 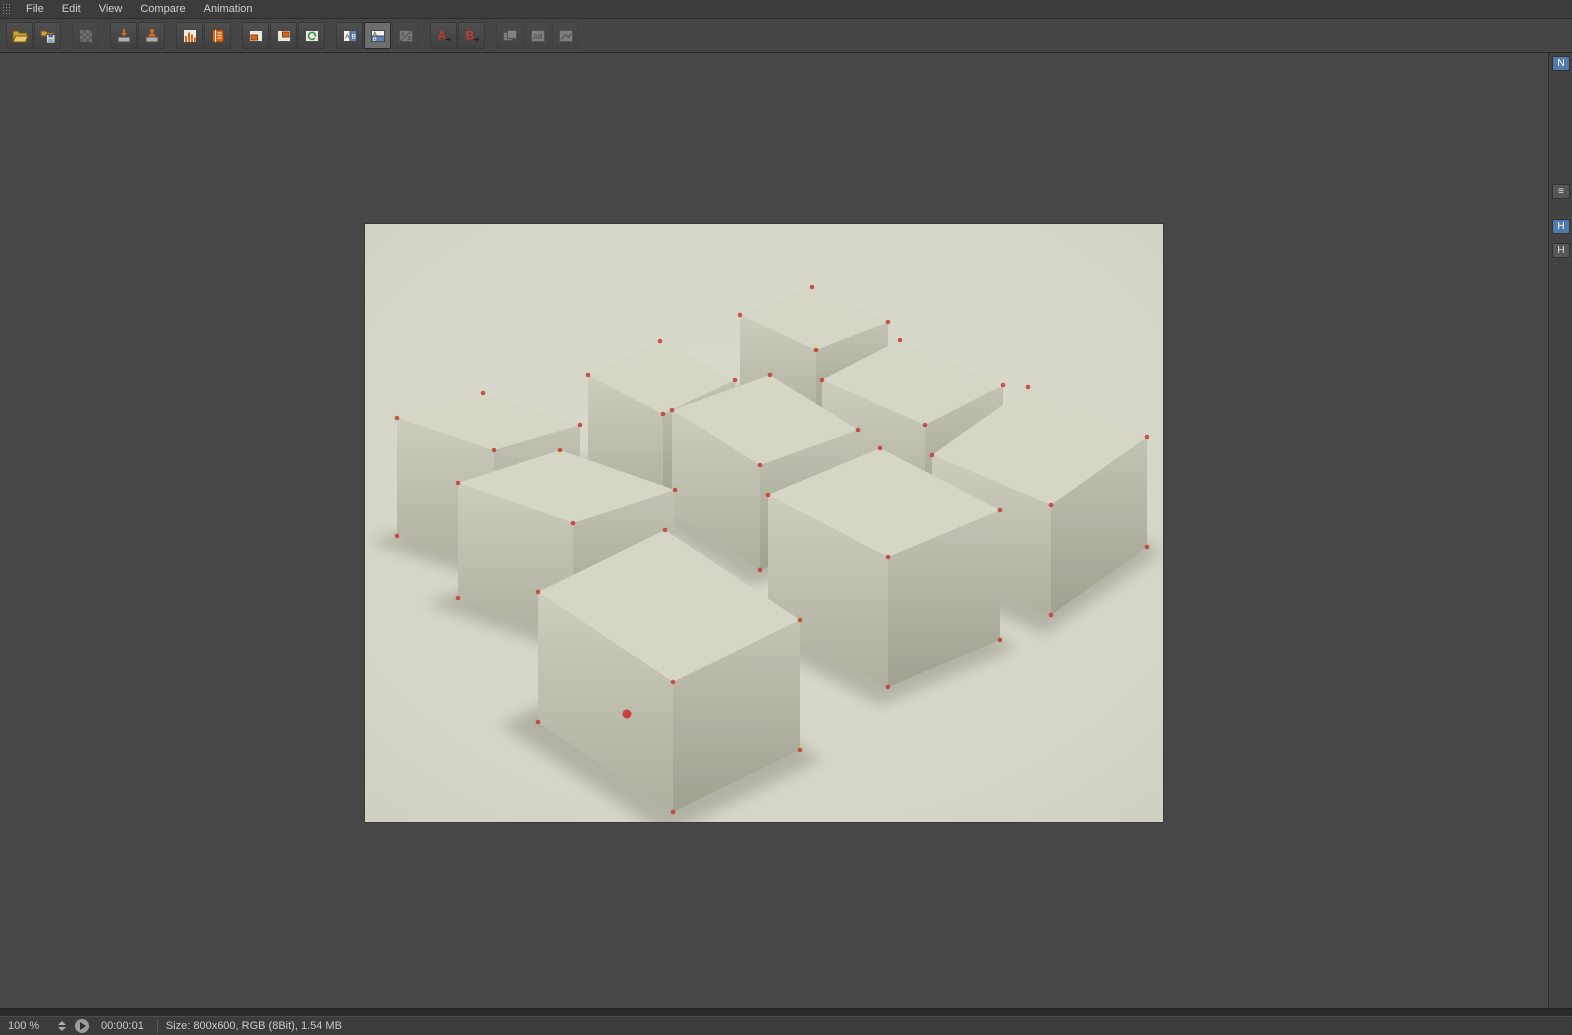 I want to click on stepper-down-icon, so click(x=62, y=1029).